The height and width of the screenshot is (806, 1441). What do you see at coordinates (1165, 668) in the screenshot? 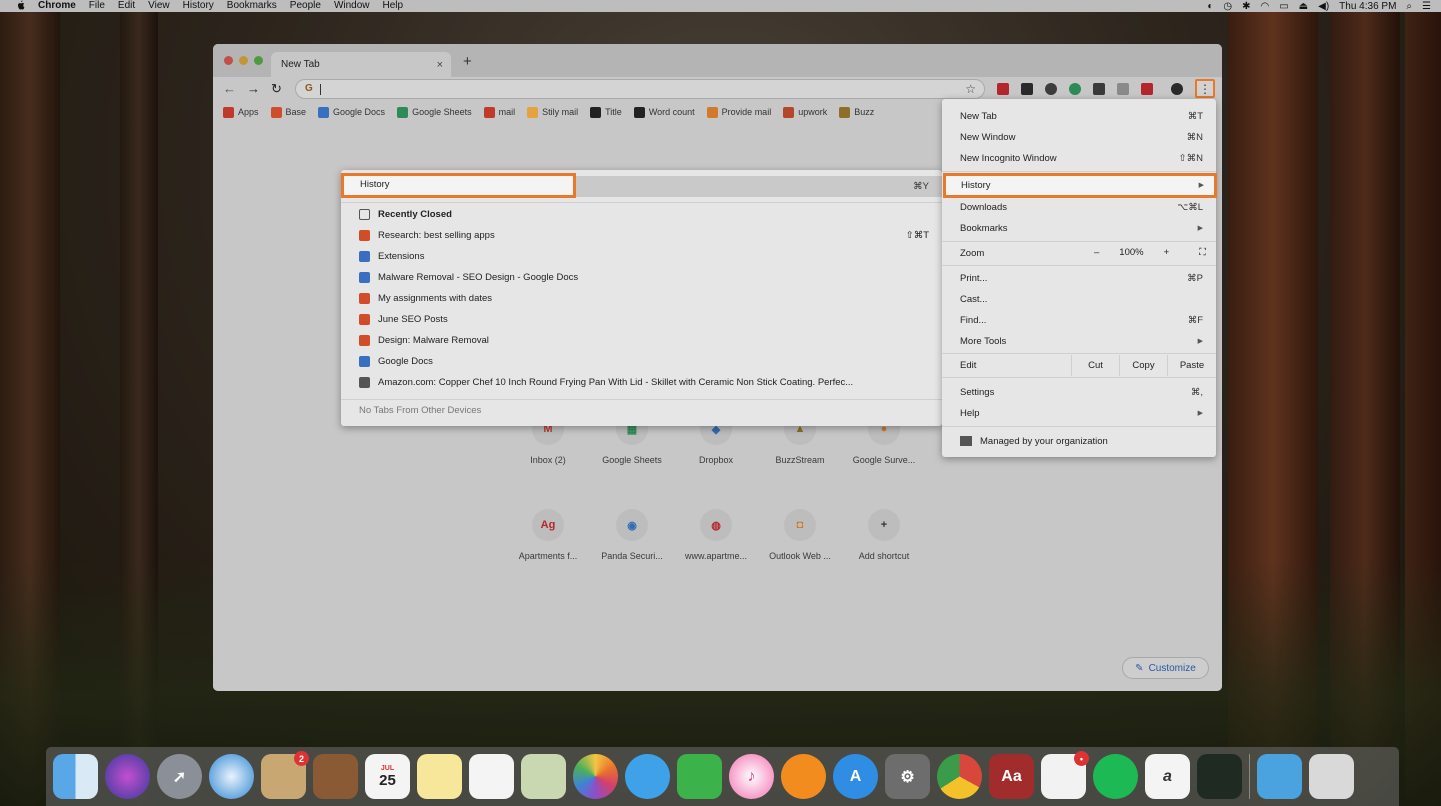
I see `customize-button: ✎ Customize` at bounding box center [1165, 668].